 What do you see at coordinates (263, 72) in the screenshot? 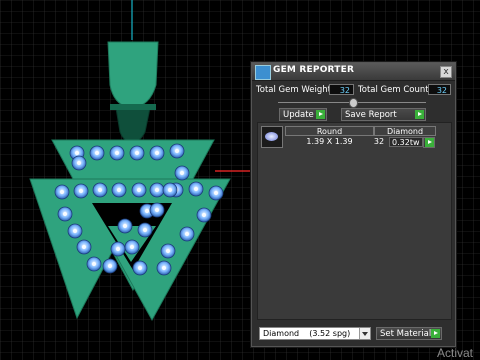
I see `app-logo-icon` at bounding box center [263, 72].